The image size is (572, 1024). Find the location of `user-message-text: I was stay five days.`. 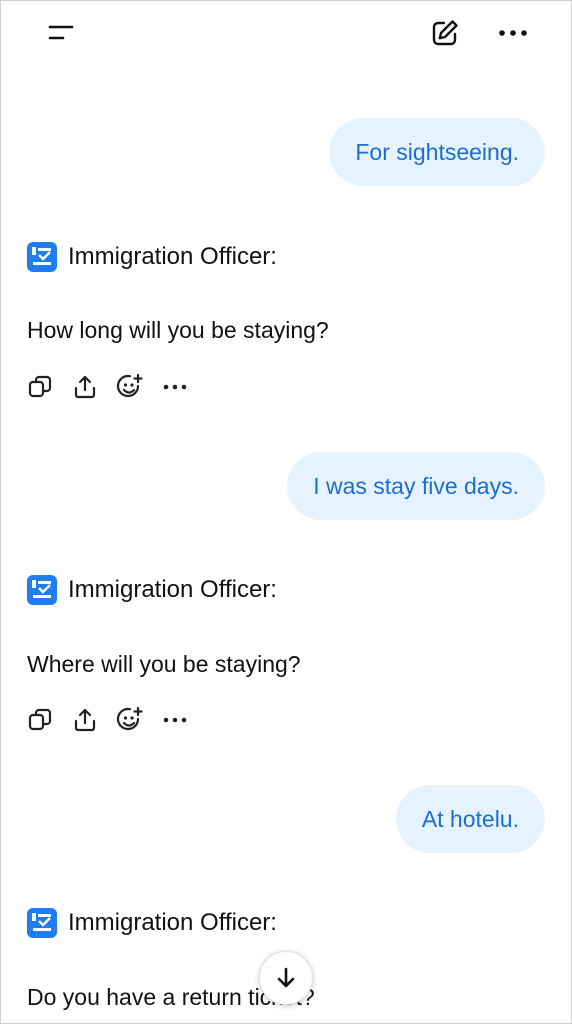

user-message-text: I was stay five days. is located at coordinates (416, 485).